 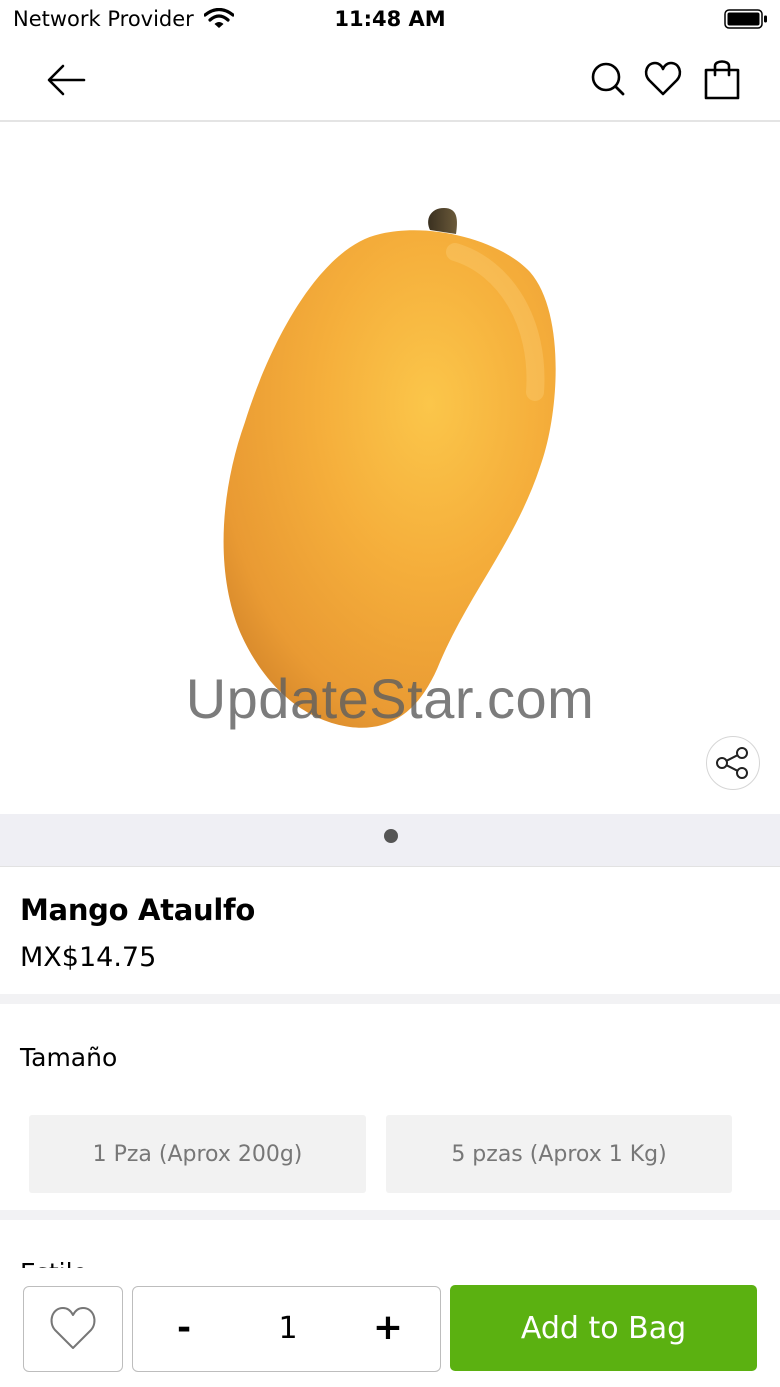 I want to click on share-icon, so click(x=732, y=763).